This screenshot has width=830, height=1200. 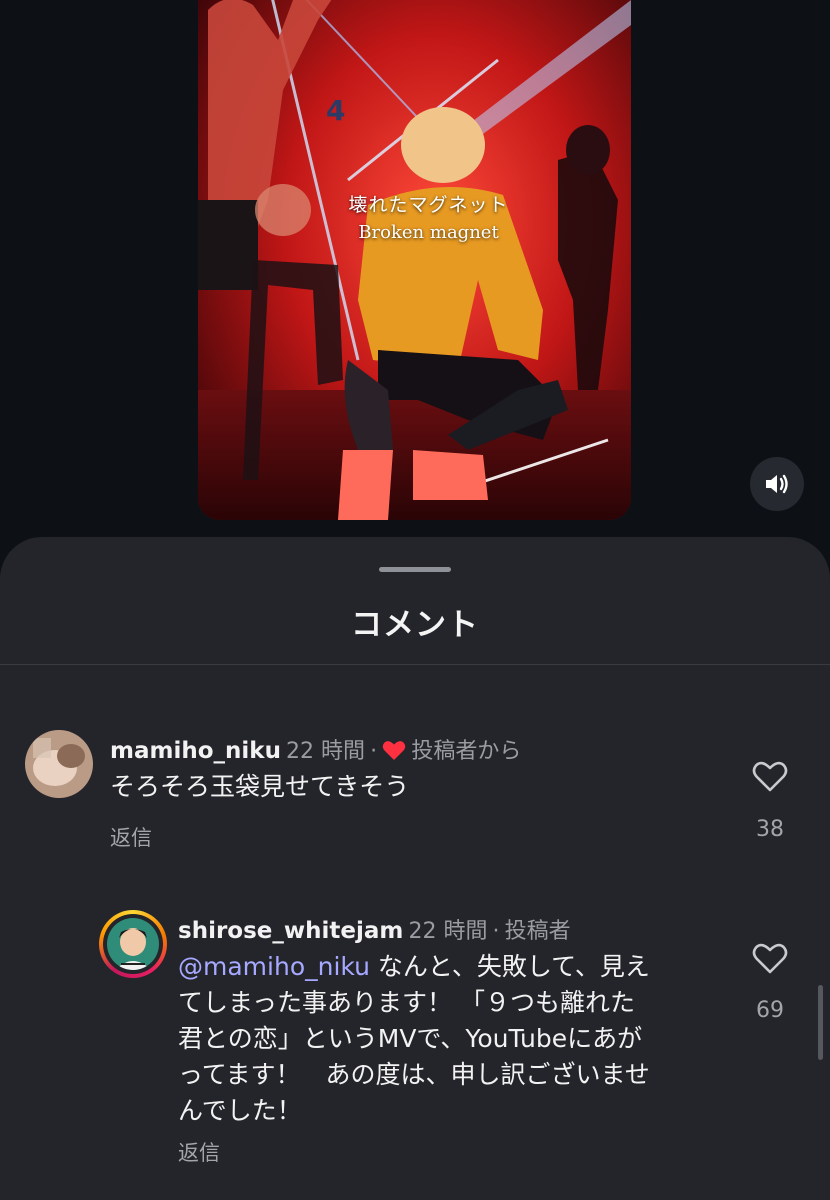 What do you see at coordinates (820, 1022) in the screenshot?
I see `scrollbar` at bounding box center [820, 1022].